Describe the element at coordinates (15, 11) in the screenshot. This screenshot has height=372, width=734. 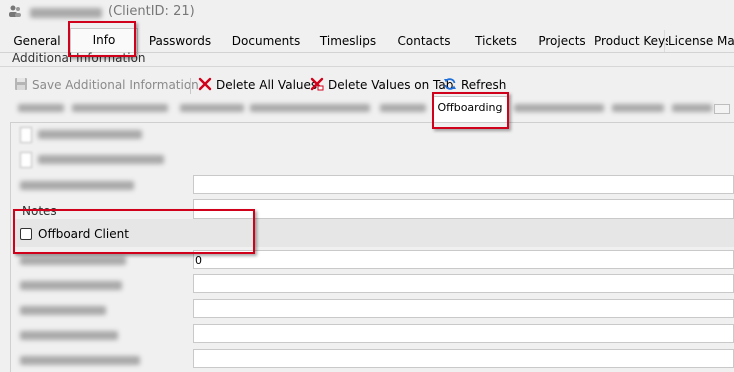
I see `people-icon` at that location.